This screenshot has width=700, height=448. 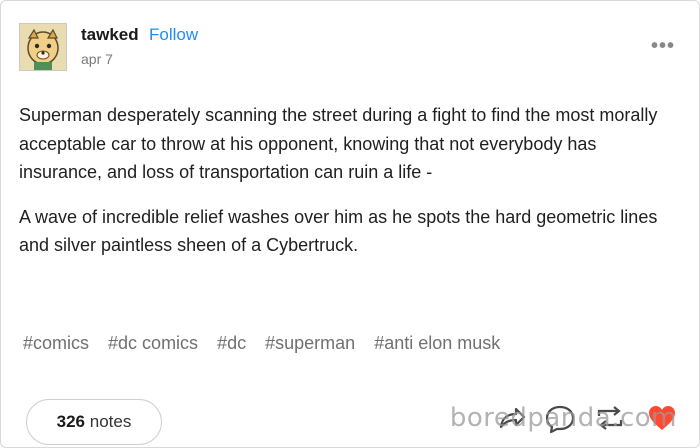 What do you see at coordinates (437, 343) in the screenshot?
I see `tag-link: #anti elon musk` at bounding box center [437, 343].